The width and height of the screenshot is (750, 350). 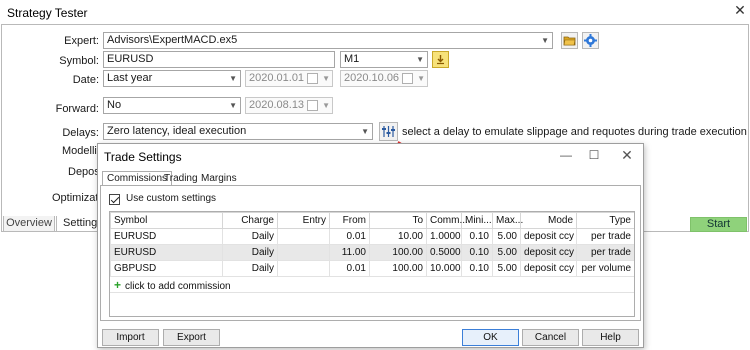 I want to click on date-to-value: 2020.10.06, so click(x=372, y=78).